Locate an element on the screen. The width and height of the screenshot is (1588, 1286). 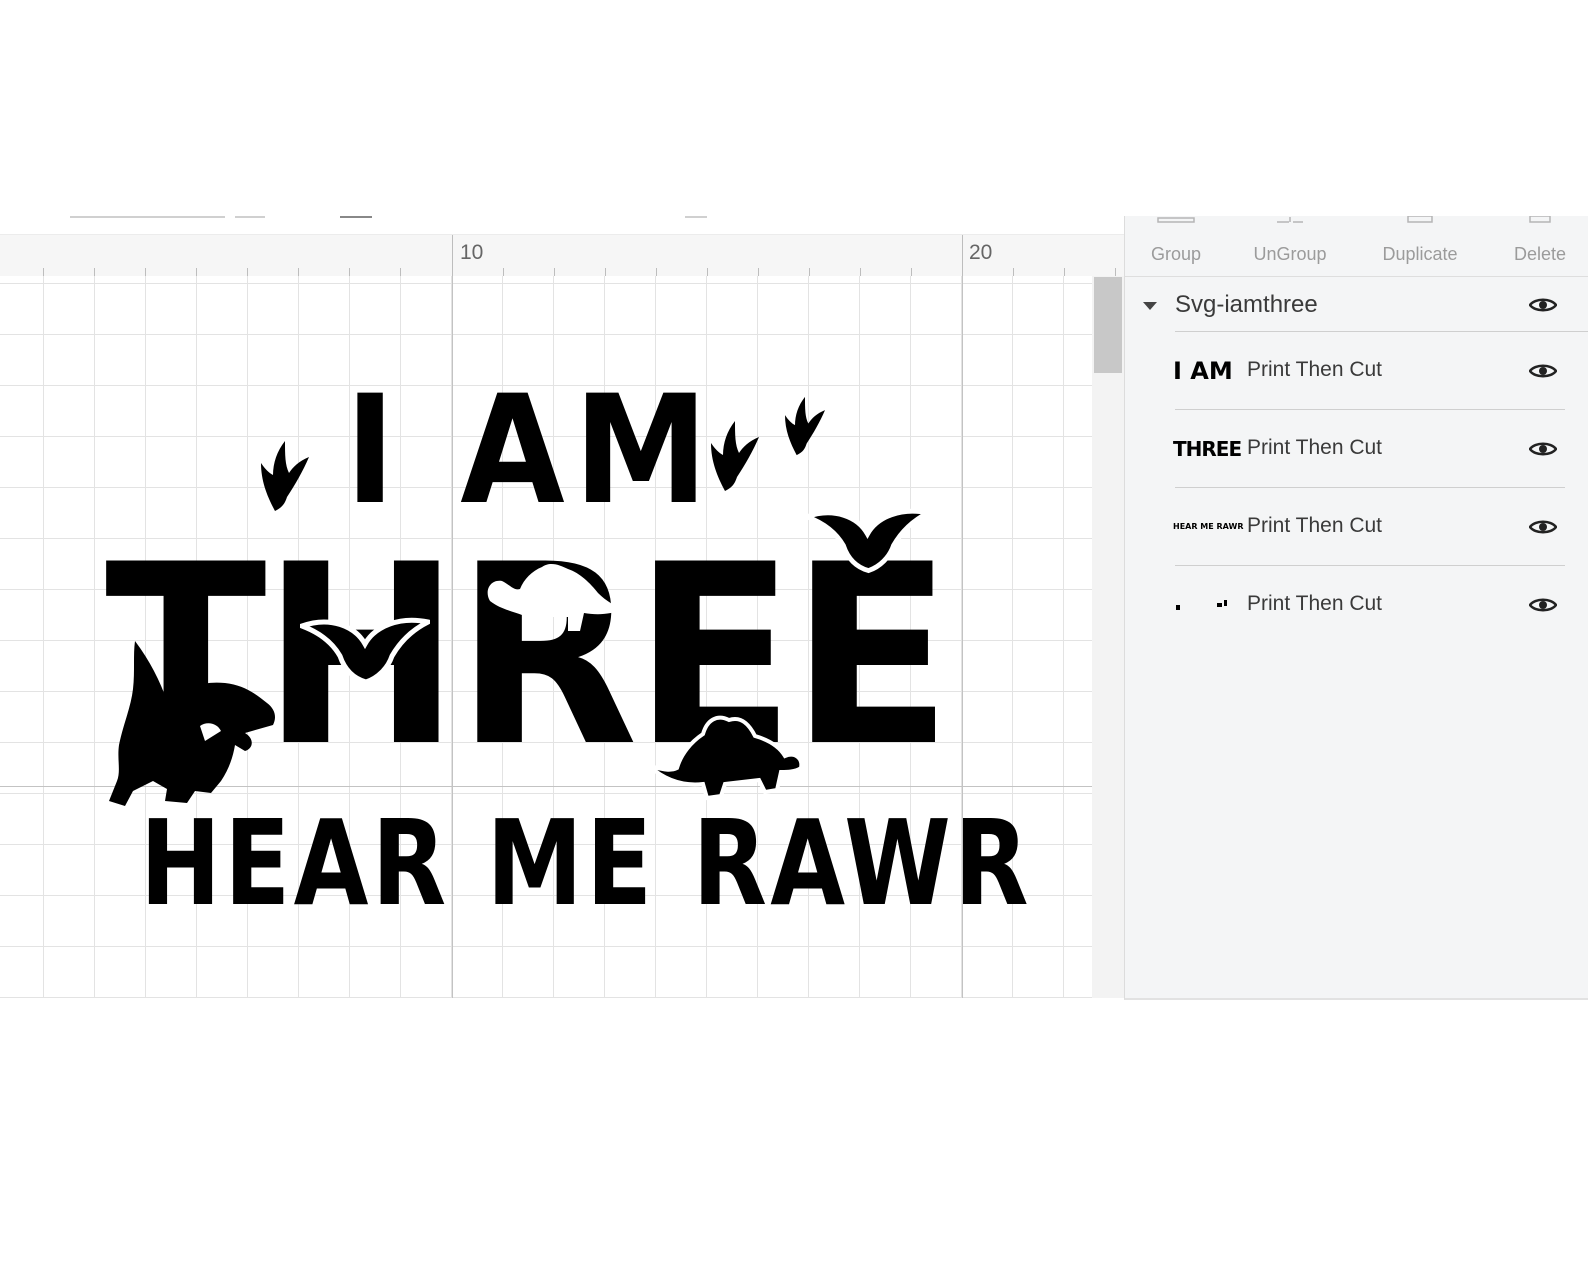
dinosaur-thumbnail-icon is located at coordinates (1201, 605).